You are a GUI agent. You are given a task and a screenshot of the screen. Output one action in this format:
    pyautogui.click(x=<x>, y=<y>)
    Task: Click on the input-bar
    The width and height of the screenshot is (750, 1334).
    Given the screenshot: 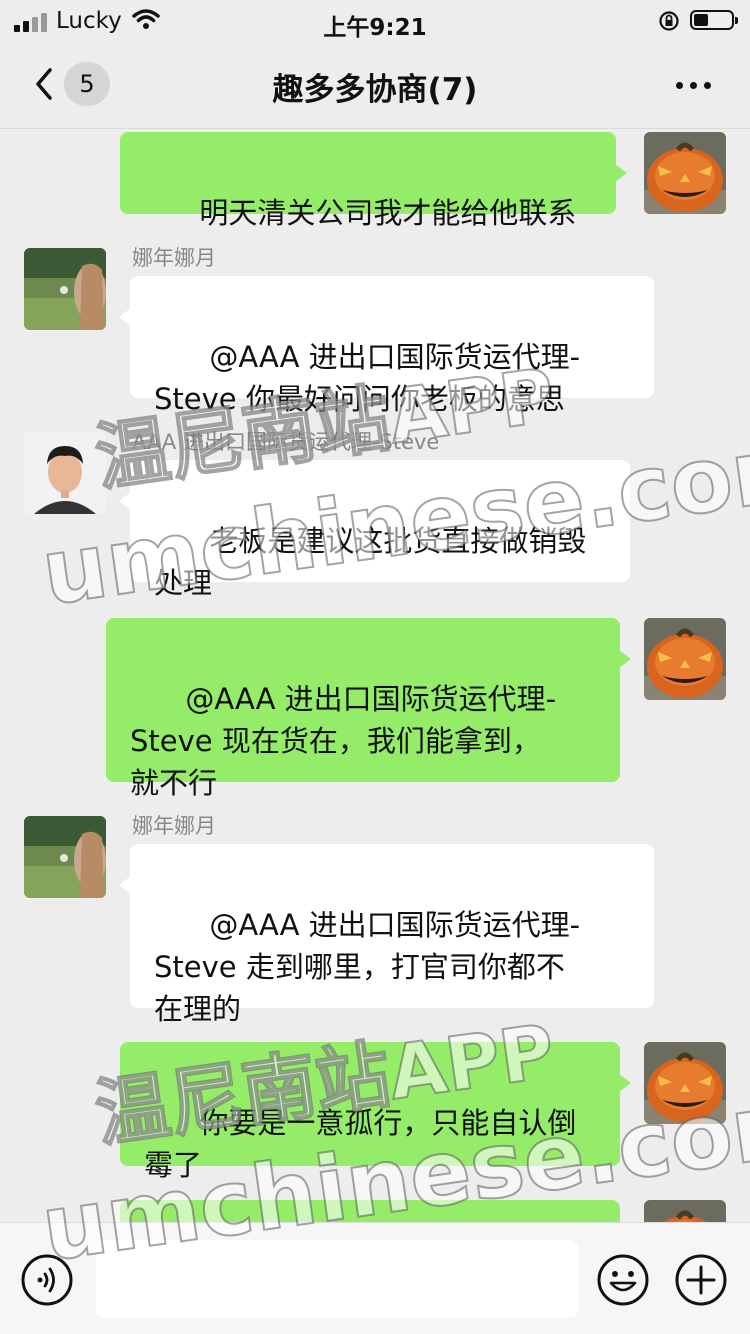 What is the action you would take?
    pyautogui.click(x=375, y=1278)
    